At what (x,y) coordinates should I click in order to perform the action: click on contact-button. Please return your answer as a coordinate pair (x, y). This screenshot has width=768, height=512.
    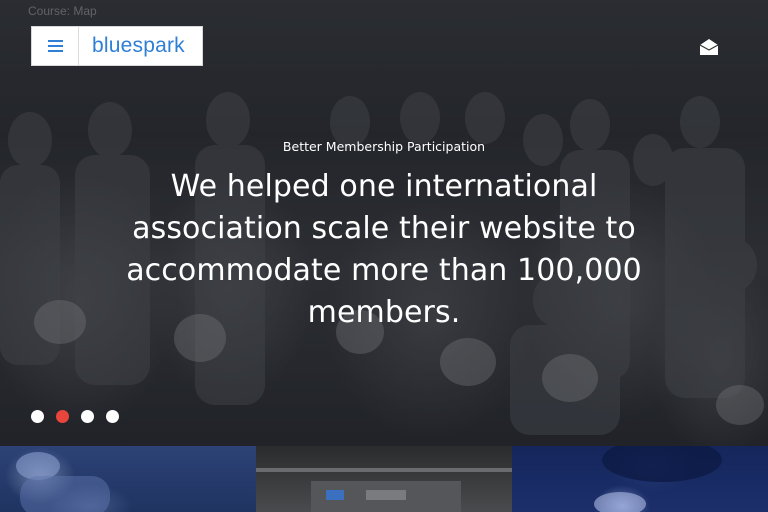
    Looking at the image, I should click on (709, 47).